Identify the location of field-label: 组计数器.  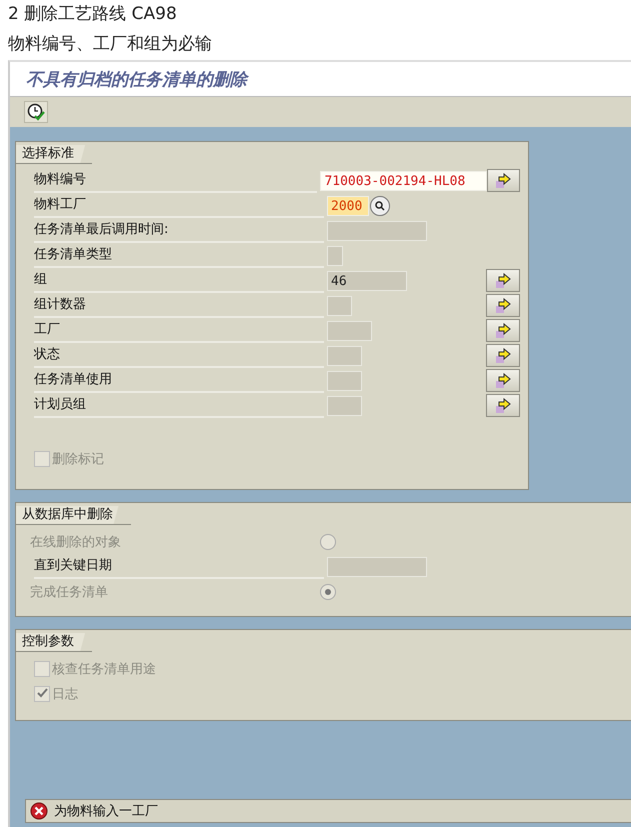
(179, 306).